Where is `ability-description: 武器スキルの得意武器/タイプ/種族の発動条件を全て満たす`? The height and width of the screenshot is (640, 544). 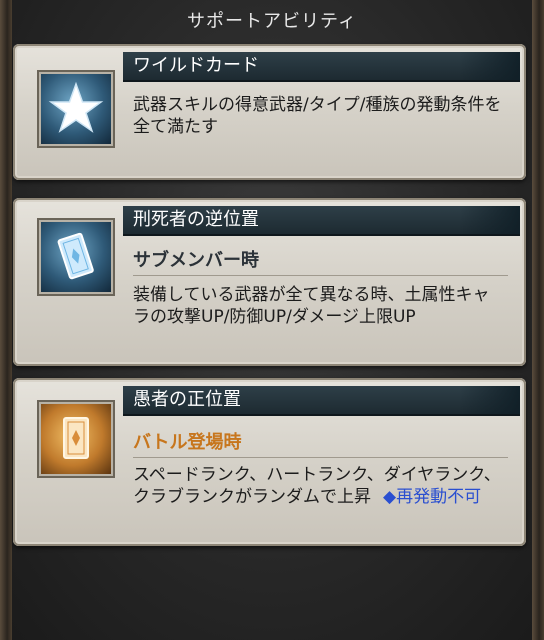
ability-description: 武器スキルの得意武器/タイプ/種族の発動条件を全て満たす is located at coordinates (317, 116).